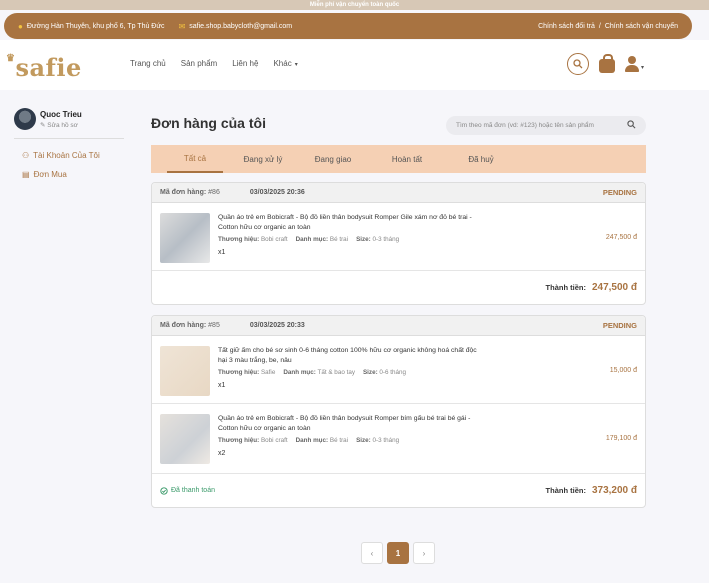 This screenshot has height=583, width=709. I want to click on sidebar-item-account: ⚇ Tài Khoản Của Tôi, so click(73, 155).